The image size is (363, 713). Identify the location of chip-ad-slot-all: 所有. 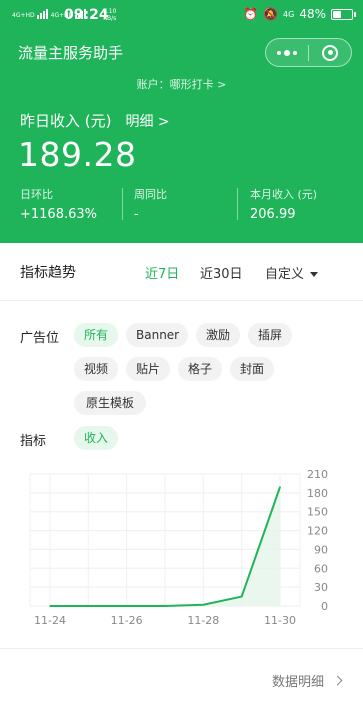
(96, 335).